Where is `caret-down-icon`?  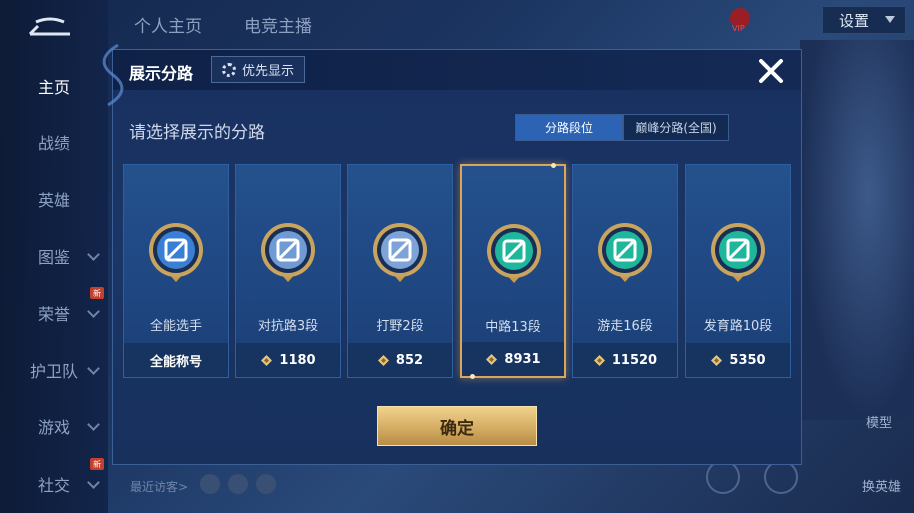
caret-down-icon is located at coordinates (890, 19).